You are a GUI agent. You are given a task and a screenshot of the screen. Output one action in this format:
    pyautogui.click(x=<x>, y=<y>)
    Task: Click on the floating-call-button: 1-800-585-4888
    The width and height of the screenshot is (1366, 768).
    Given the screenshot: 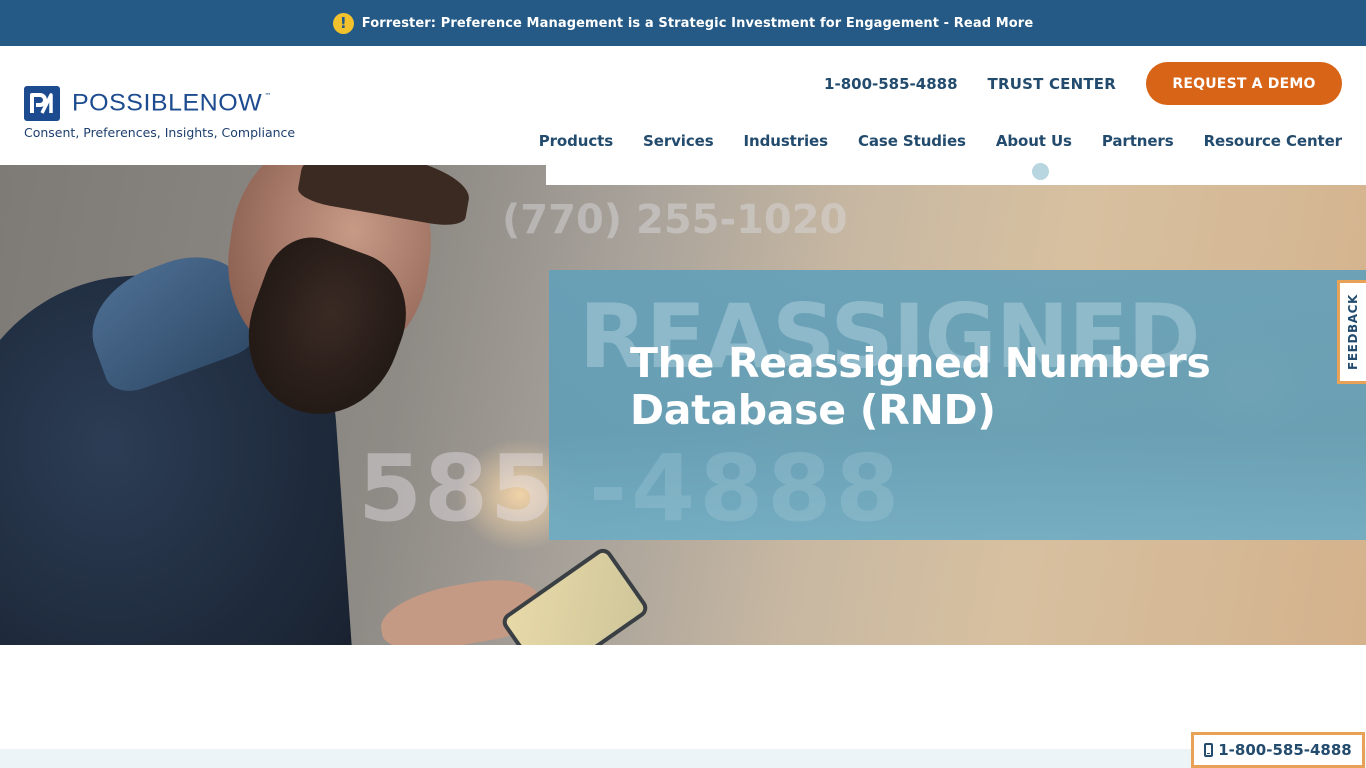 What is the action you would take?
    pyautogui.click(x=1278, y=750)
    